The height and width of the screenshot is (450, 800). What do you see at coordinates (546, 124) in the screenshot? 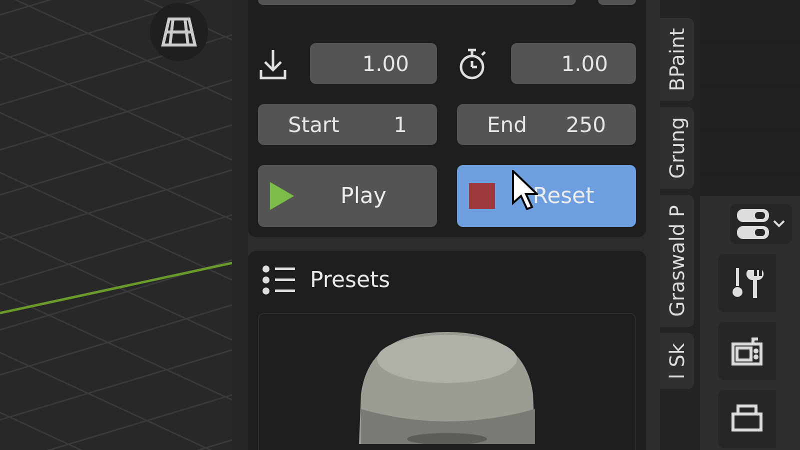
I see `frame-field: End 250` at bounding box center [546, 124].